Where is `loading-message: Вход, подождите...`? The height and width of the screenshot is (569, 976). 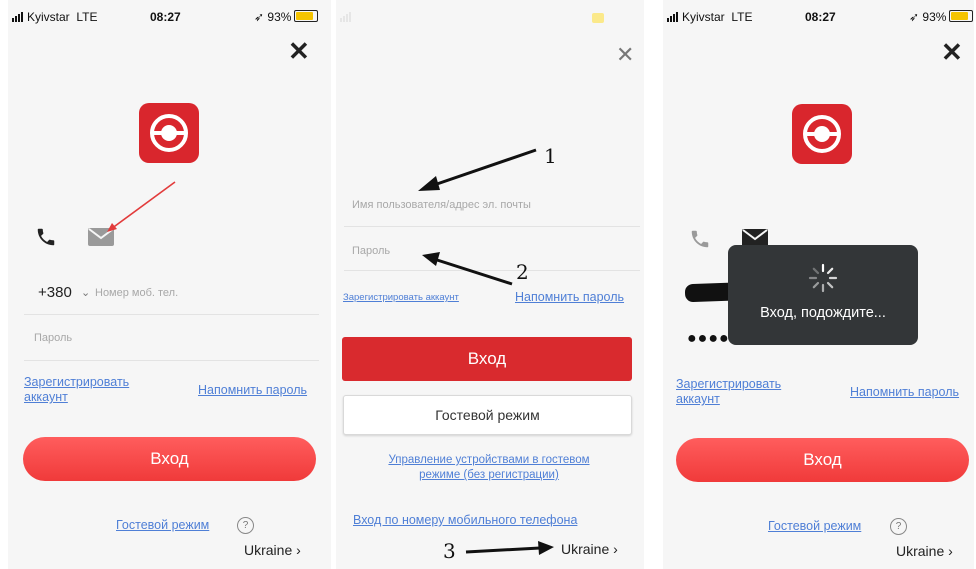 loading-message: Вход, подождите... is located at coordinates (823, 313).